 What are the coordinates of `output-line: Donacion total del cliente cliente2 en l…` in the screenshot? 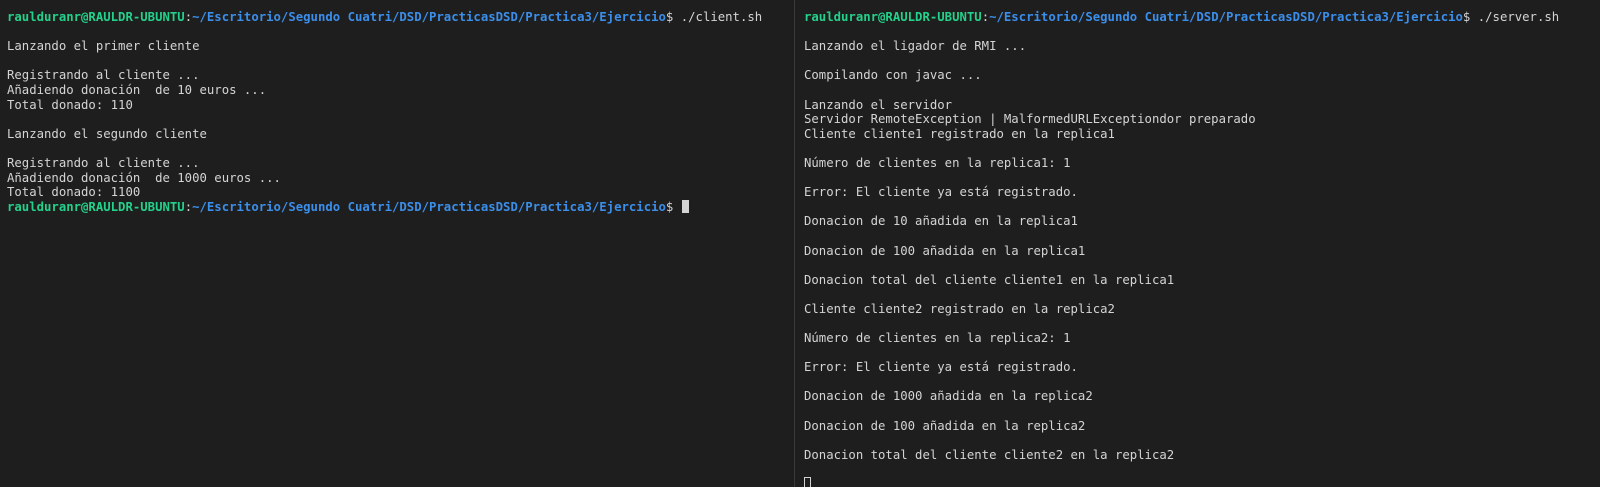 It's located at (989, 454).